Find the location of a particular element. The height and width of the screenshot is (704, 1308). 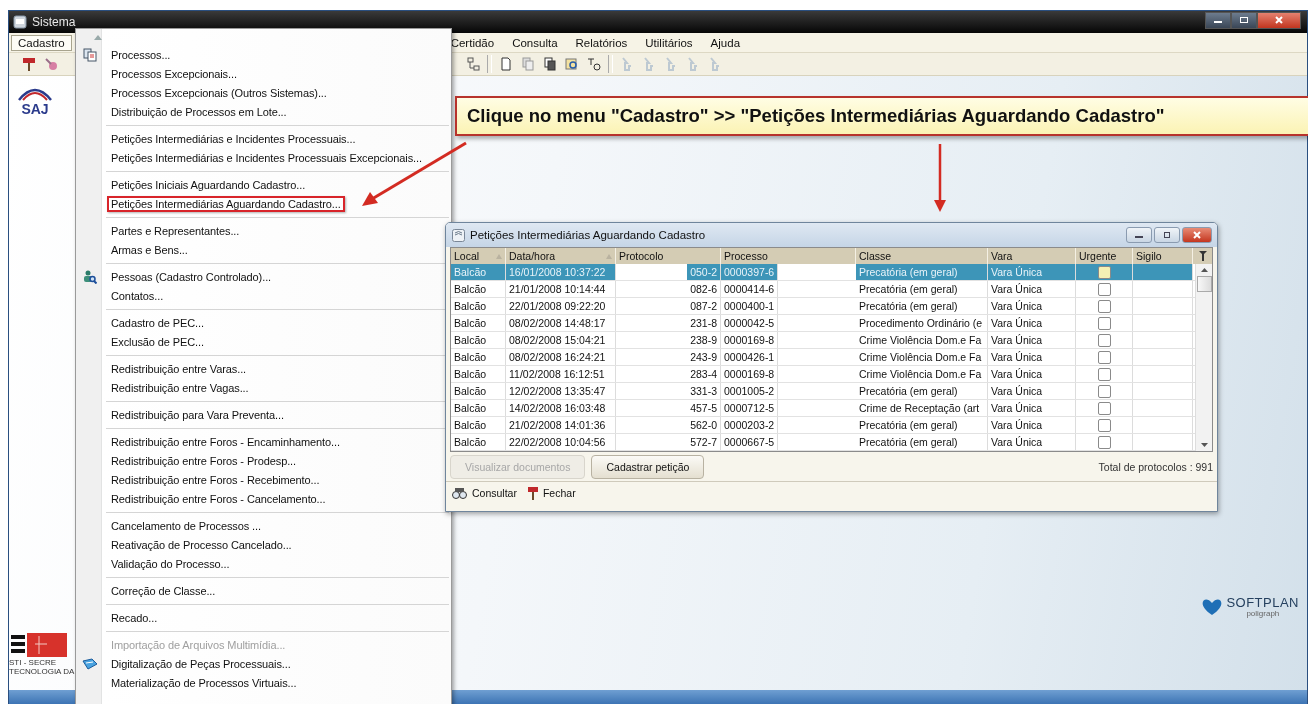

scroll-down-icon is located at coordinates (1204, 445).